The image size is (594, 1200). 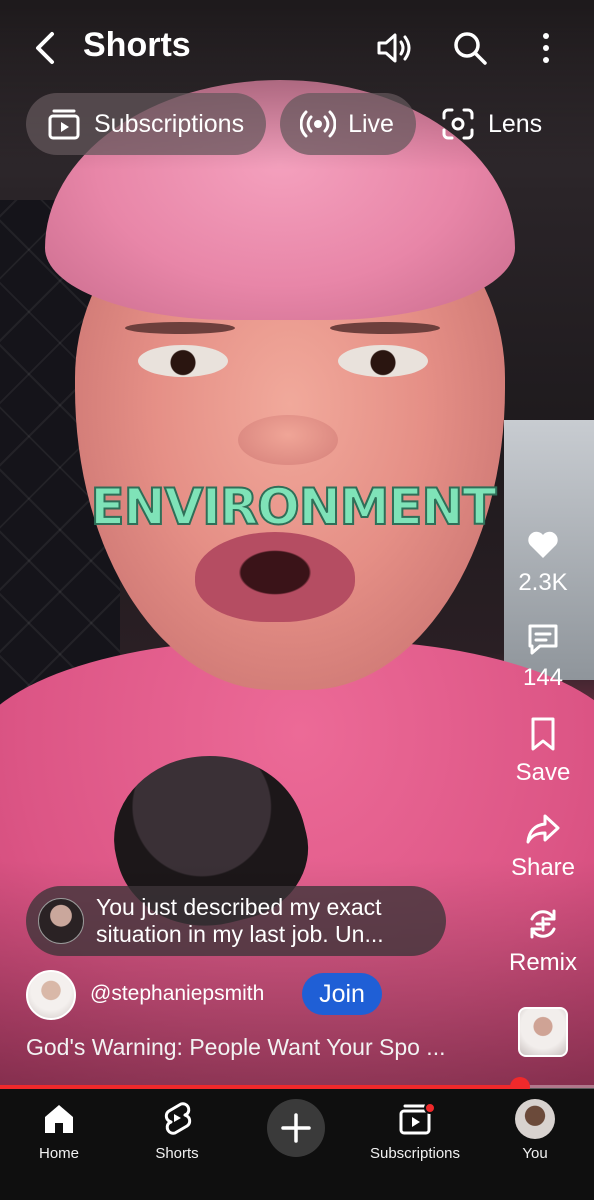 I want to click on share-icon, so click(x=543, y=829).